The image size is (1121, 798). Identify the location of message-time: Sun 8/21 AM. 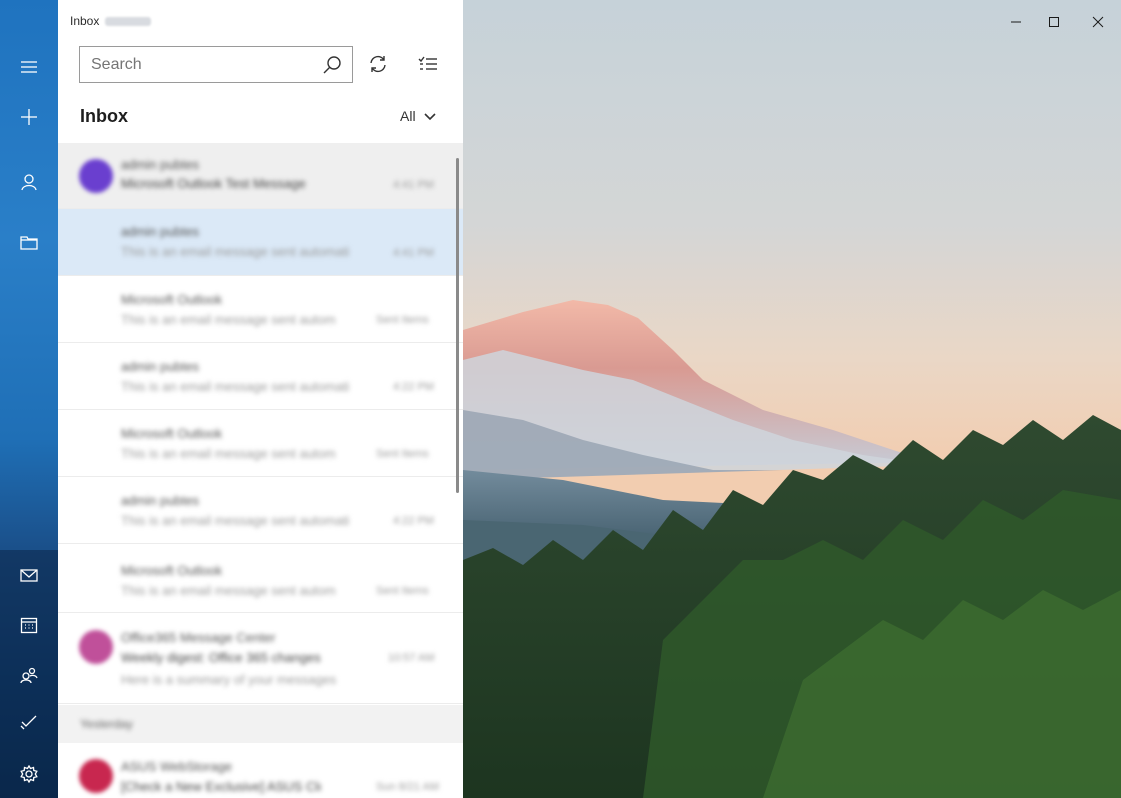
(407, 787).